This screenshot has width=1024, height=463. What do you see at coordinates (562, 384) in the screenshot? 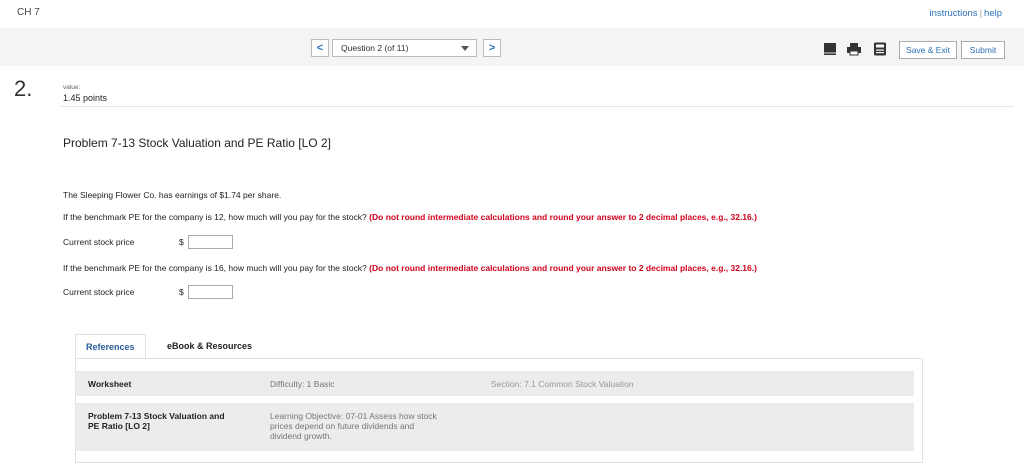
I see `section-label: Section: 7.1 Common Stock Valuation` at bounding box center [562, 384].